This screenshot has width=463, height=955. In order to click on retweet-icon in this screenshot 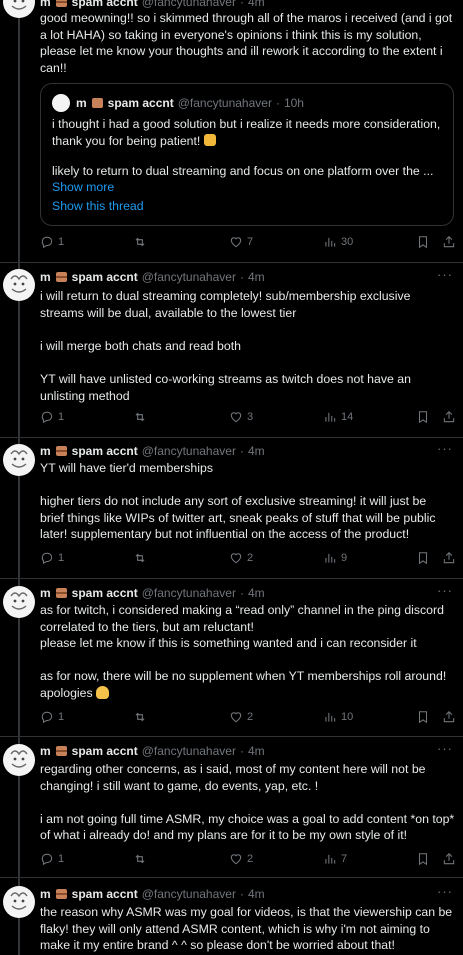, I will do `click(140, 717)`.